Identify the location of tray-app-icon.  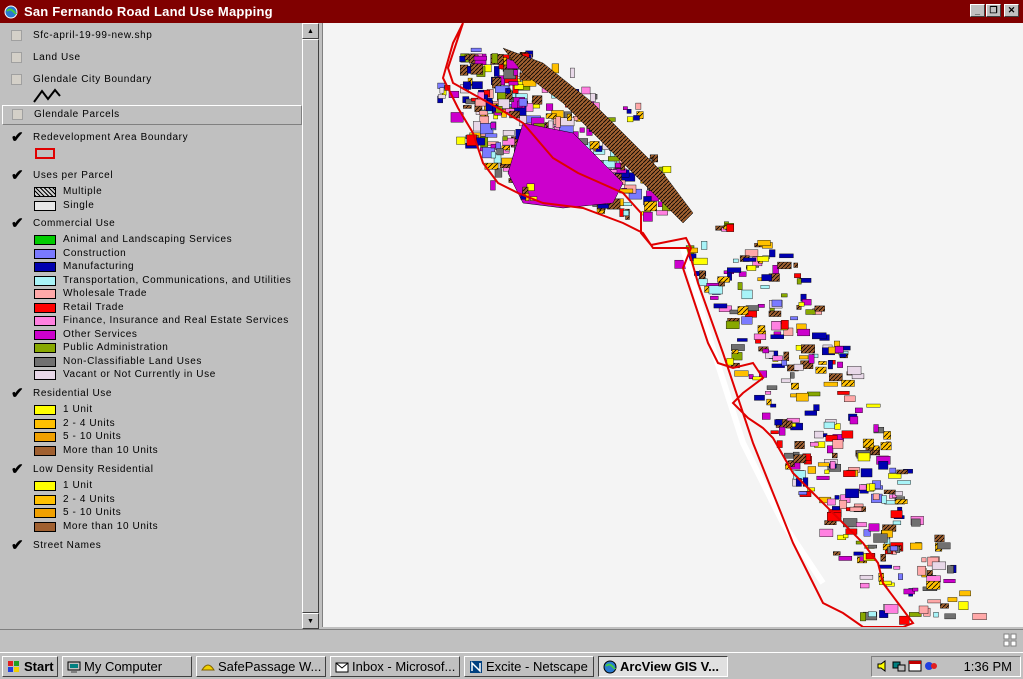
(931, 667).